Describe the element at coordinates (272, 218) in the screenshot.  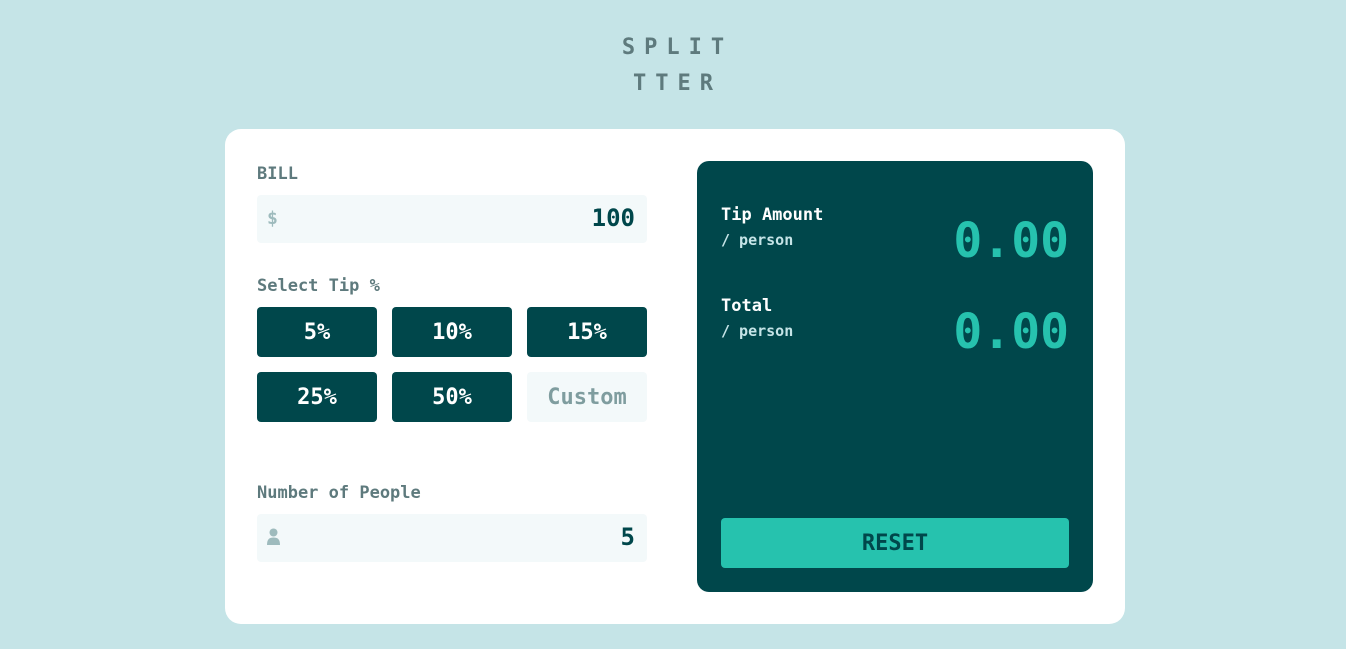
I see `dollar-icon: $` at that location.